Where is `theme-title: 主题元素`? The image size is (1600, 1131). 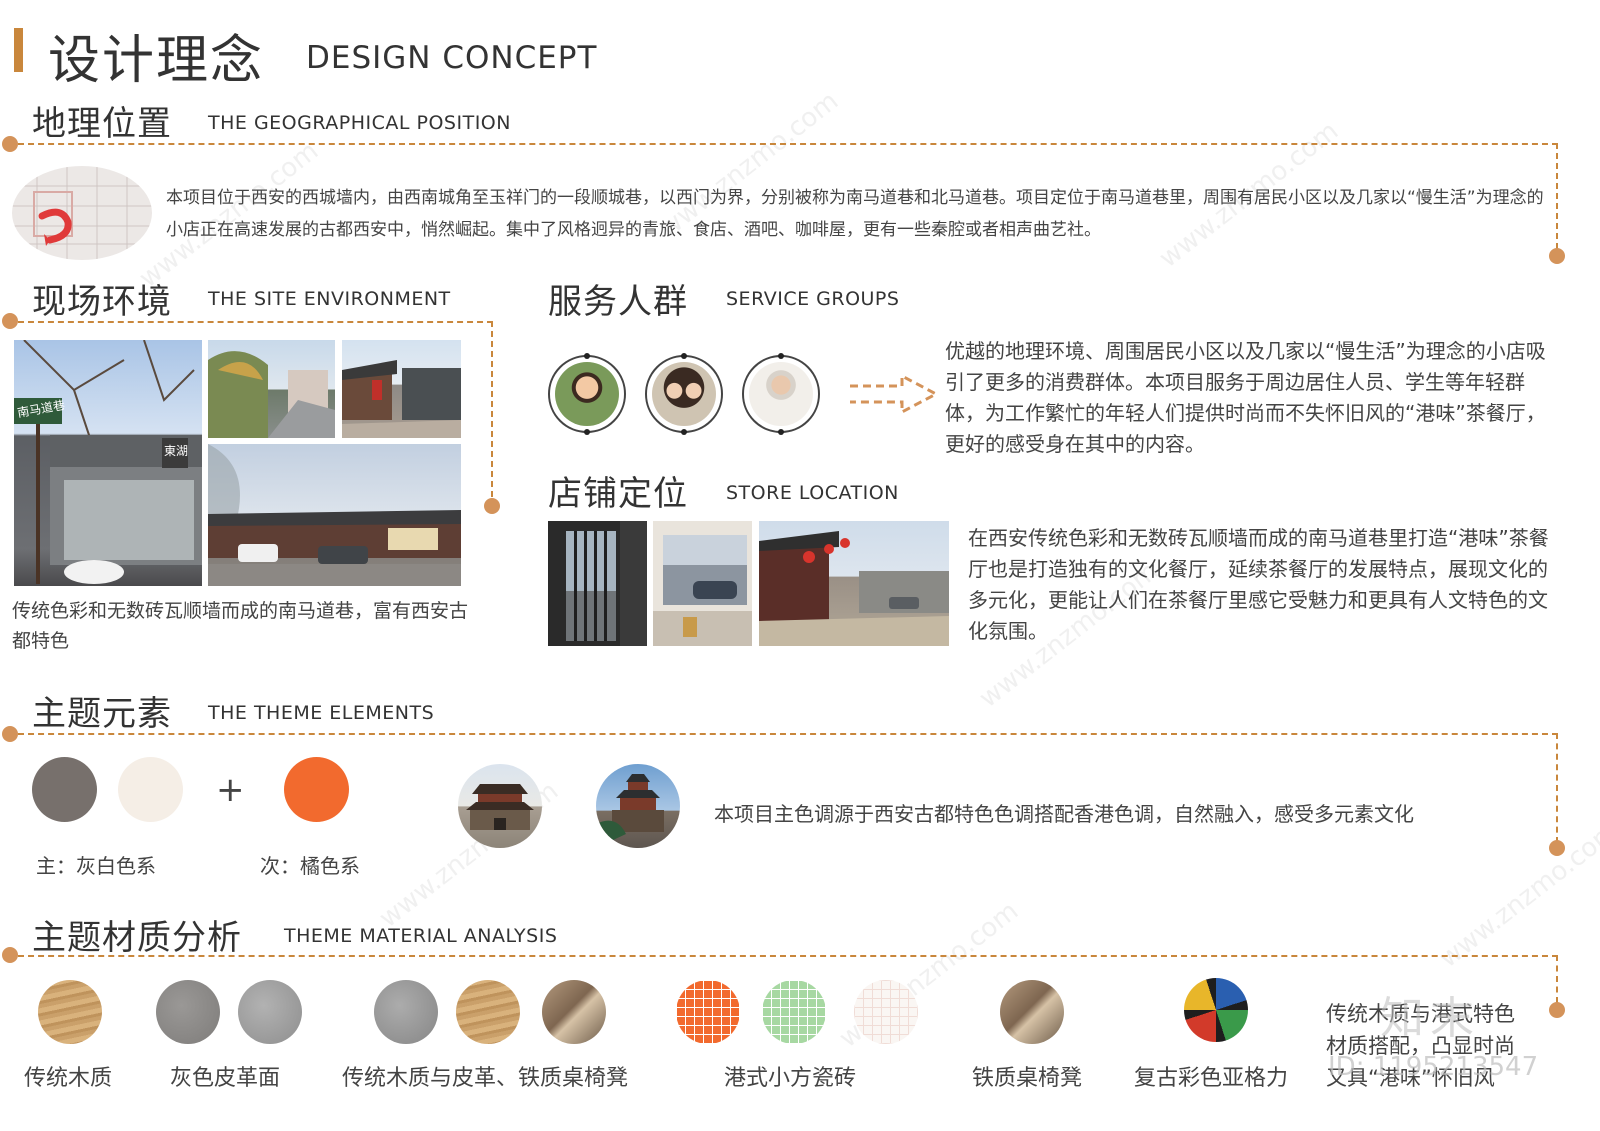 theme-title: 主题元素 is located at coordinates (102, 714).